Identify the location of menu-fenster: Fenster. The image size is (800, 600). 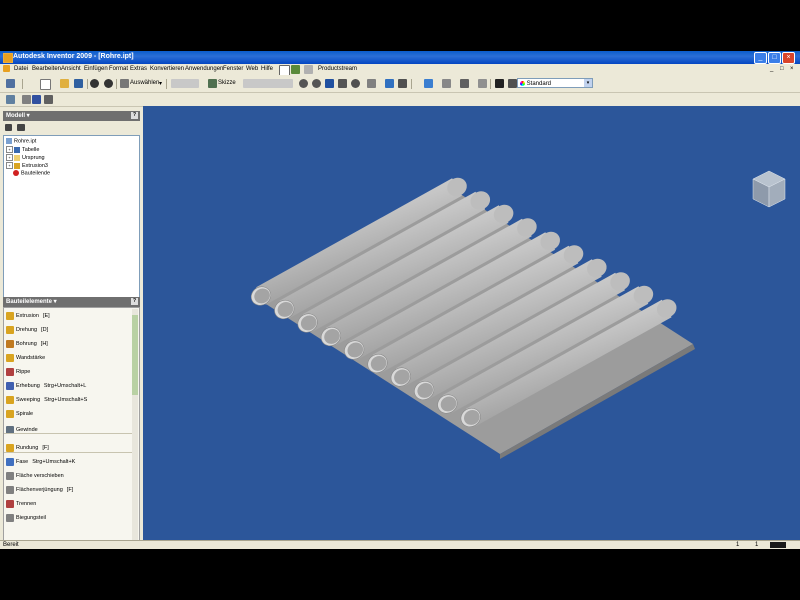
(233, 69).